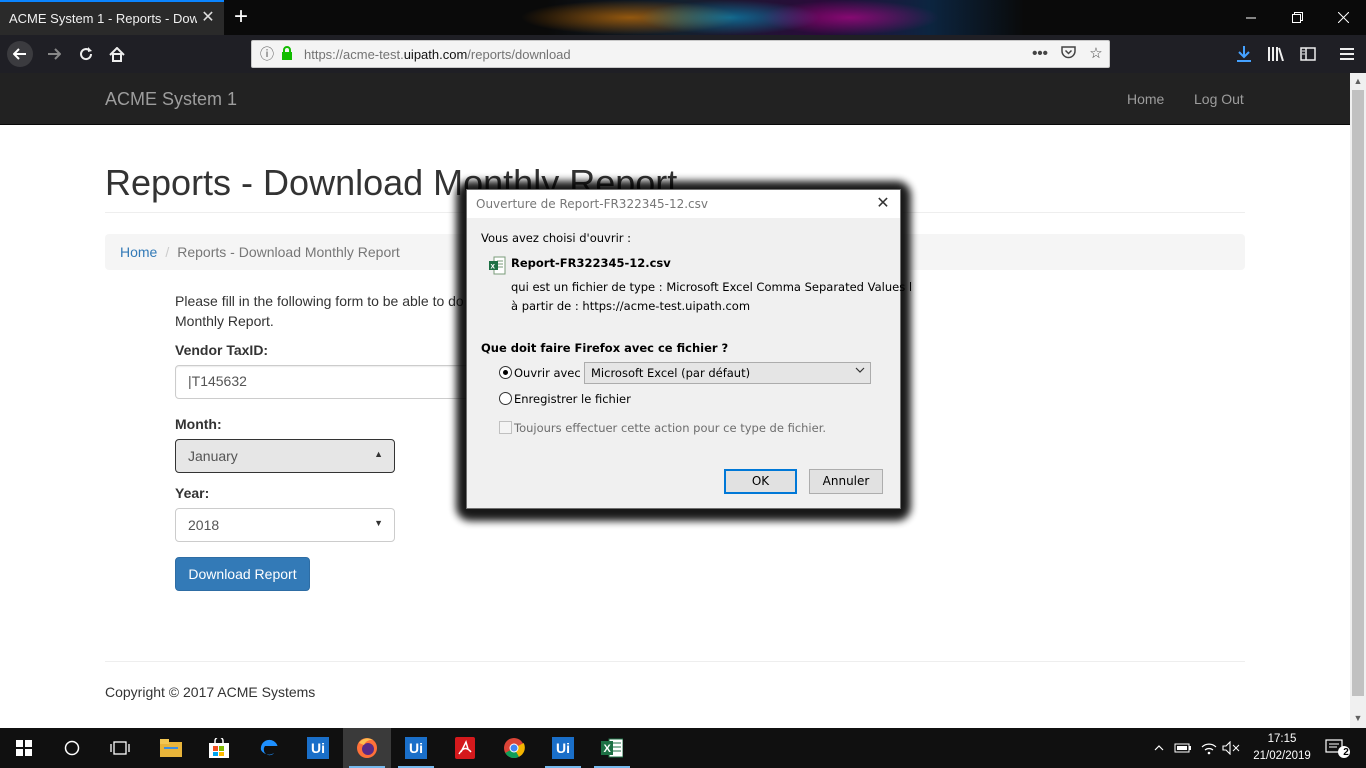  I want to click on sidebar-icon, so click(1308, 54).